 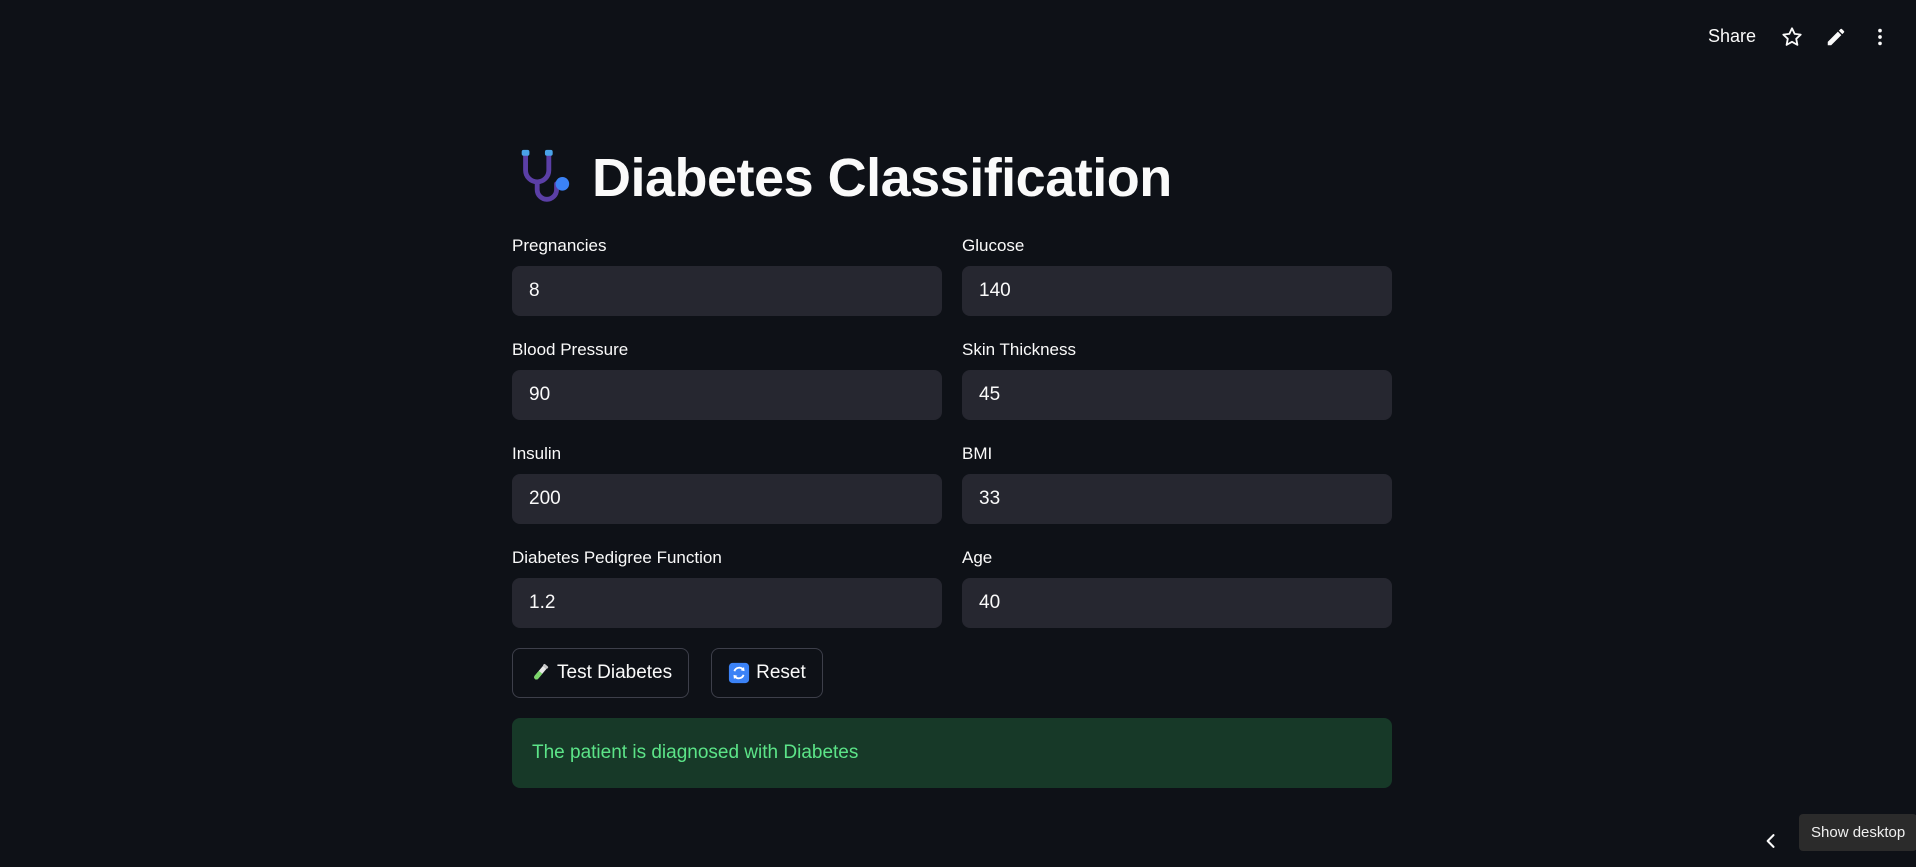 I want to click on bmi-field: BMI 33, so click(x=1177, y=484).